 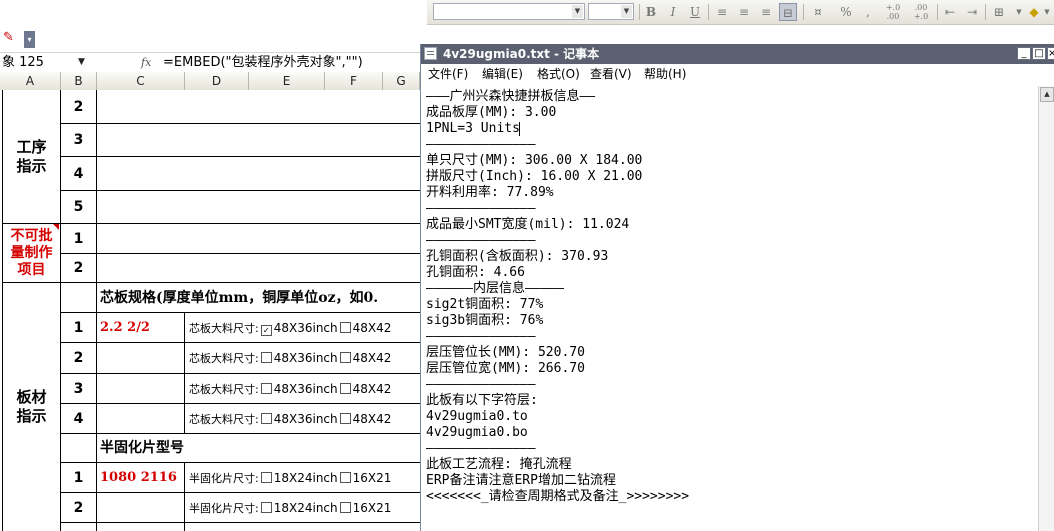 I want to click on close-button: ×, so click(x=1050, y=53).